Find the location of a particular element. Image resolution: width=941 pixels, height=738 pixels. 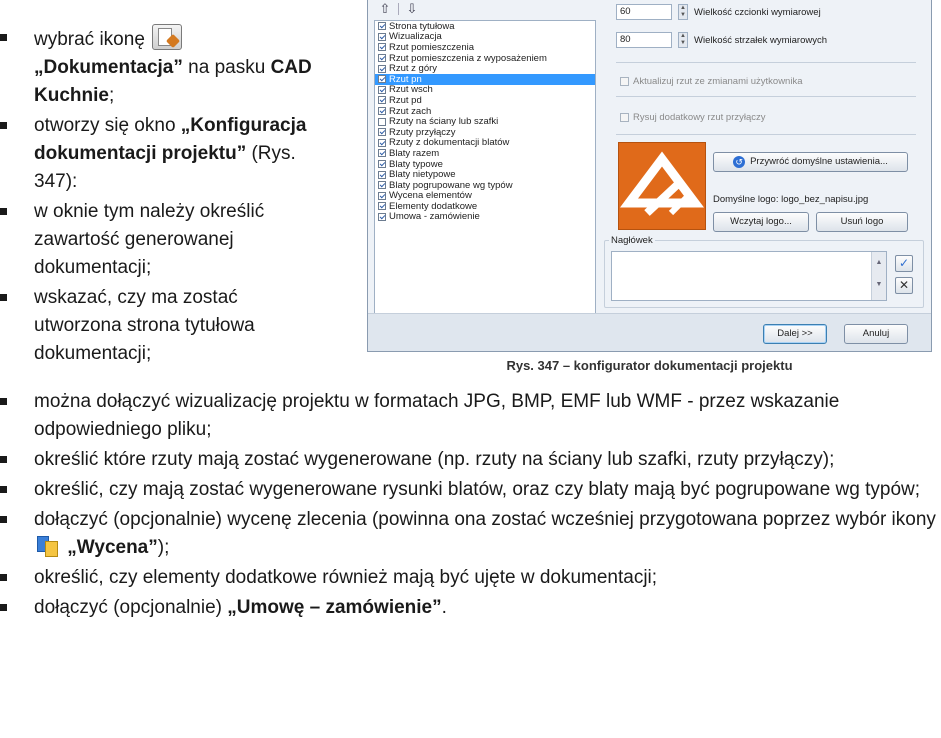

update-plan-checkbox: Aktualizuj rzut ze zmianami użytkownika is located at coordinates (711, 81).